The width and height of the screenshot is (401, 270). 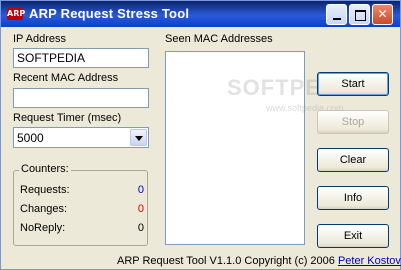 What do you see at coordinates (353, 160) in the screenshot?
I see `clear-button: Clear` at bounding box center [353, 160].